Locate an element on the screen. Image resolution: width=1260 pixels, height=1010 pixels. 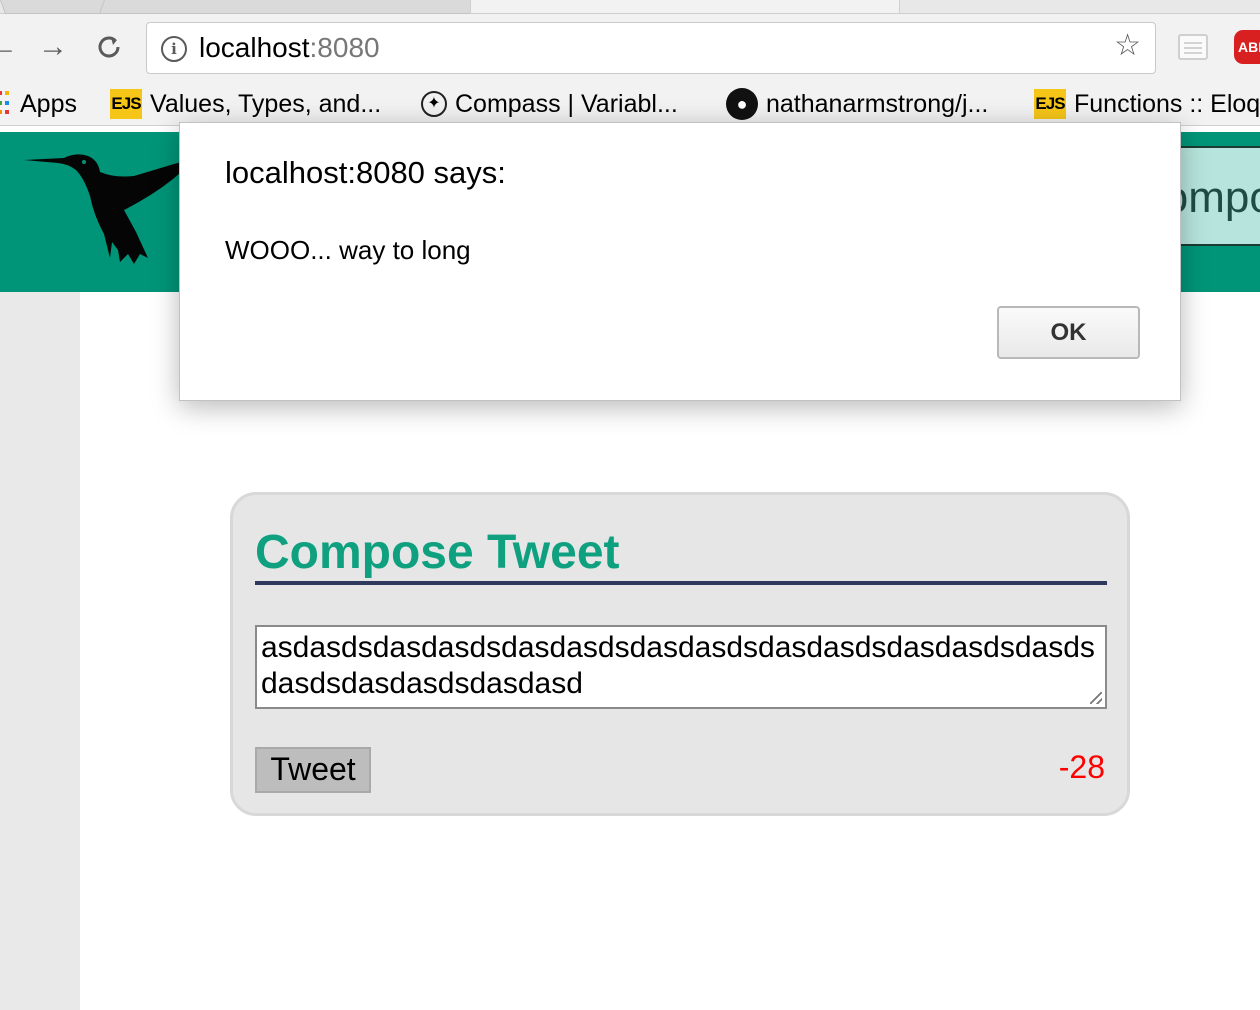
url-port: :8080 is located at coordinates (344, 47).